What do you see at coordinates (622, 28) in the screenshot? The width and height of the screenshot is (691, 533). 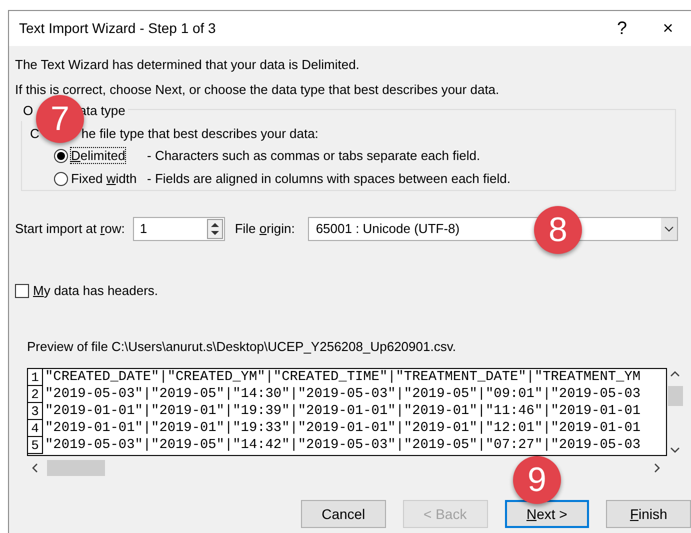 I see `help-button: ?` at bounding box center [622, 28].